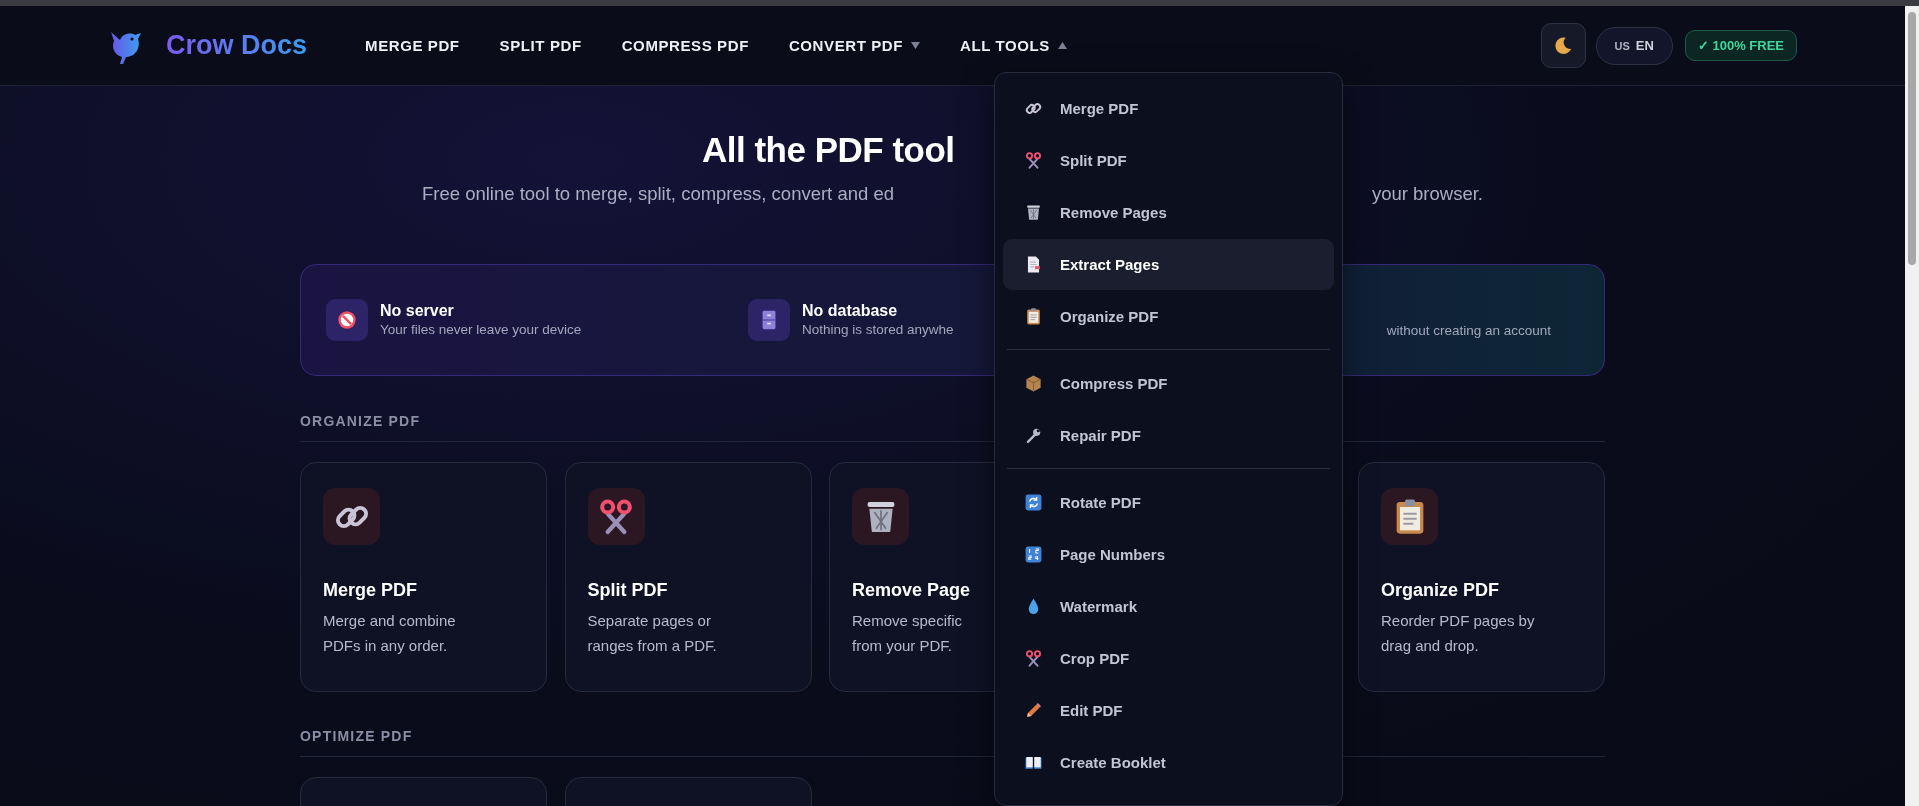 This screenshot has height=806, width=1919. I want to click on no-entry-icon, so click(347, 320).